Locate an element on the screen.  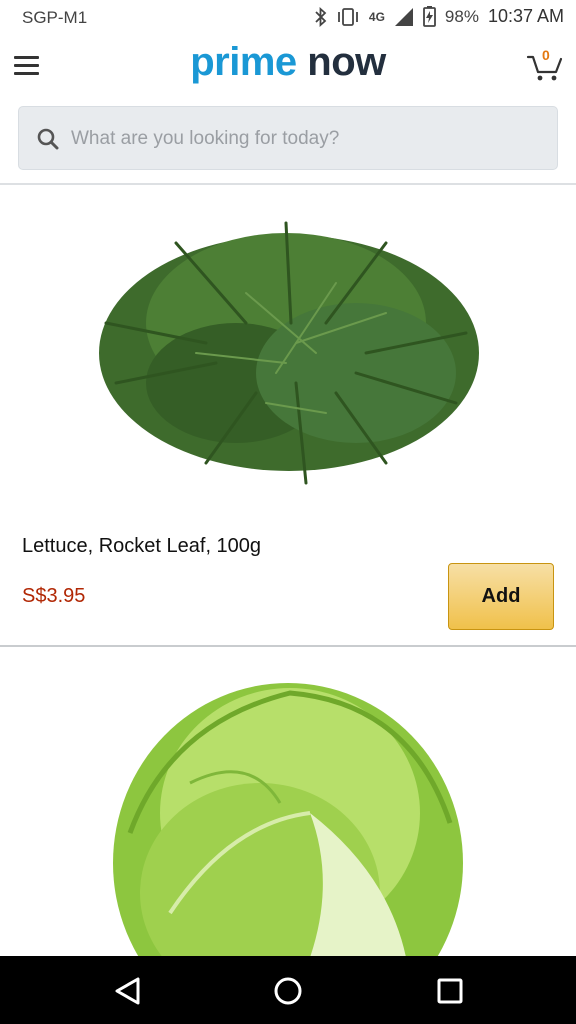
cart-button: 0 is located at coordinates (545, 64).